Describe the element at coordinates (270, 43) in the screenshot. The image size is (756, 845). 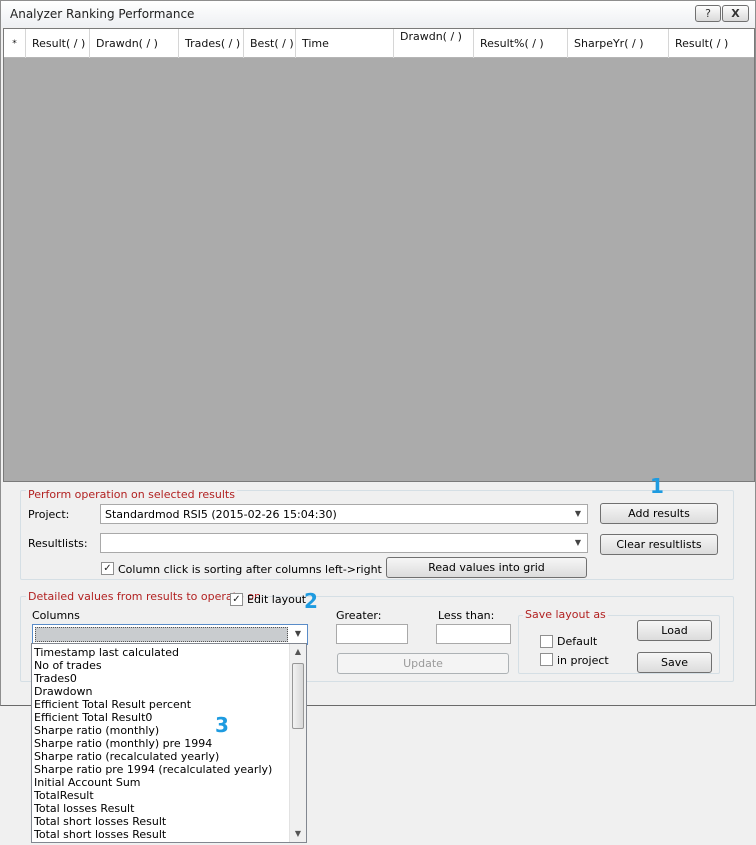
I see `column-header-best: Best( / )` at that location.